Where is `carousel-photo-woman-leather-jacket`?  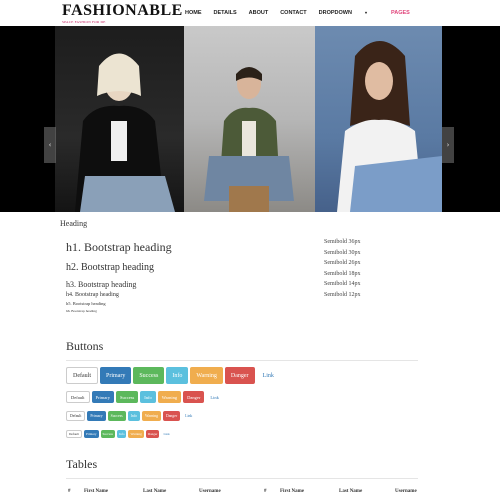 carousel-photo-woman-leather-jacket is located at coordinates (119, 119).